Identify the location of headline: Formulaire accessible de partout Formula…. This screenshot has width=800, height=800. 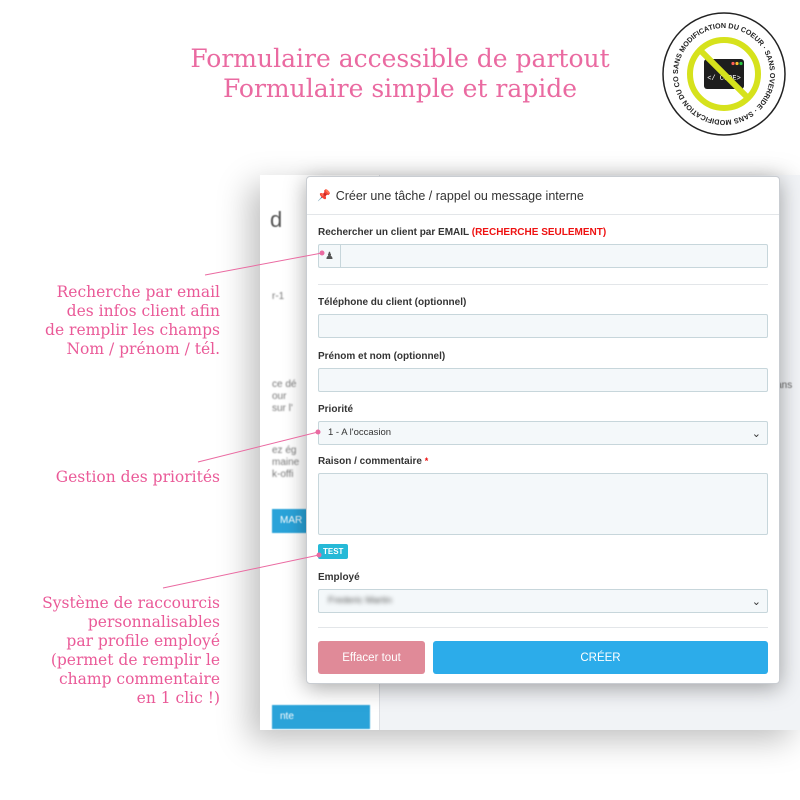
(400, 74).